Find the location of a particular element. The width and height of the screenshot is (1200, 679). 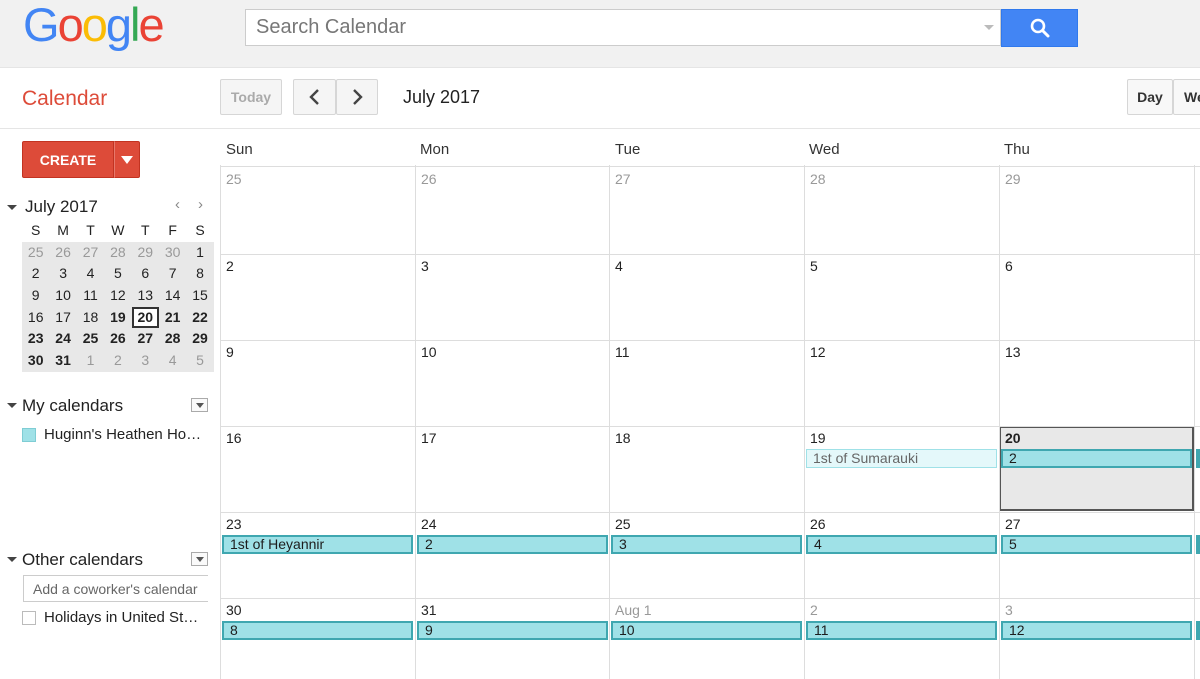

day-number: 10 is located at coordinates (429, 352).